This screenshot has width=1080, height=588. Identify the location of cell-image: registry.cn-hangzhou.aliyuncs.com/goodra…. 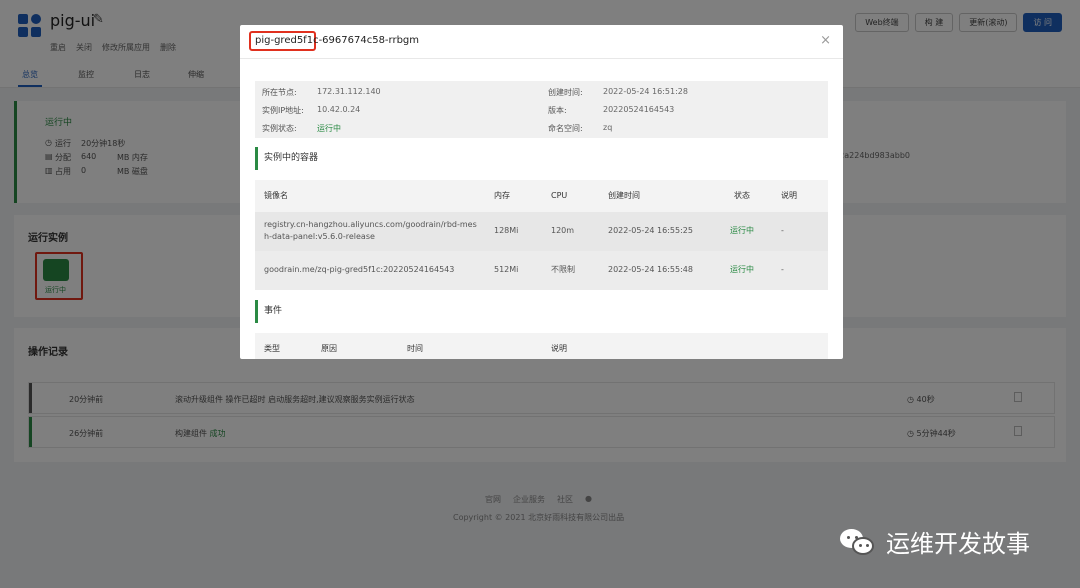
(370, 231).